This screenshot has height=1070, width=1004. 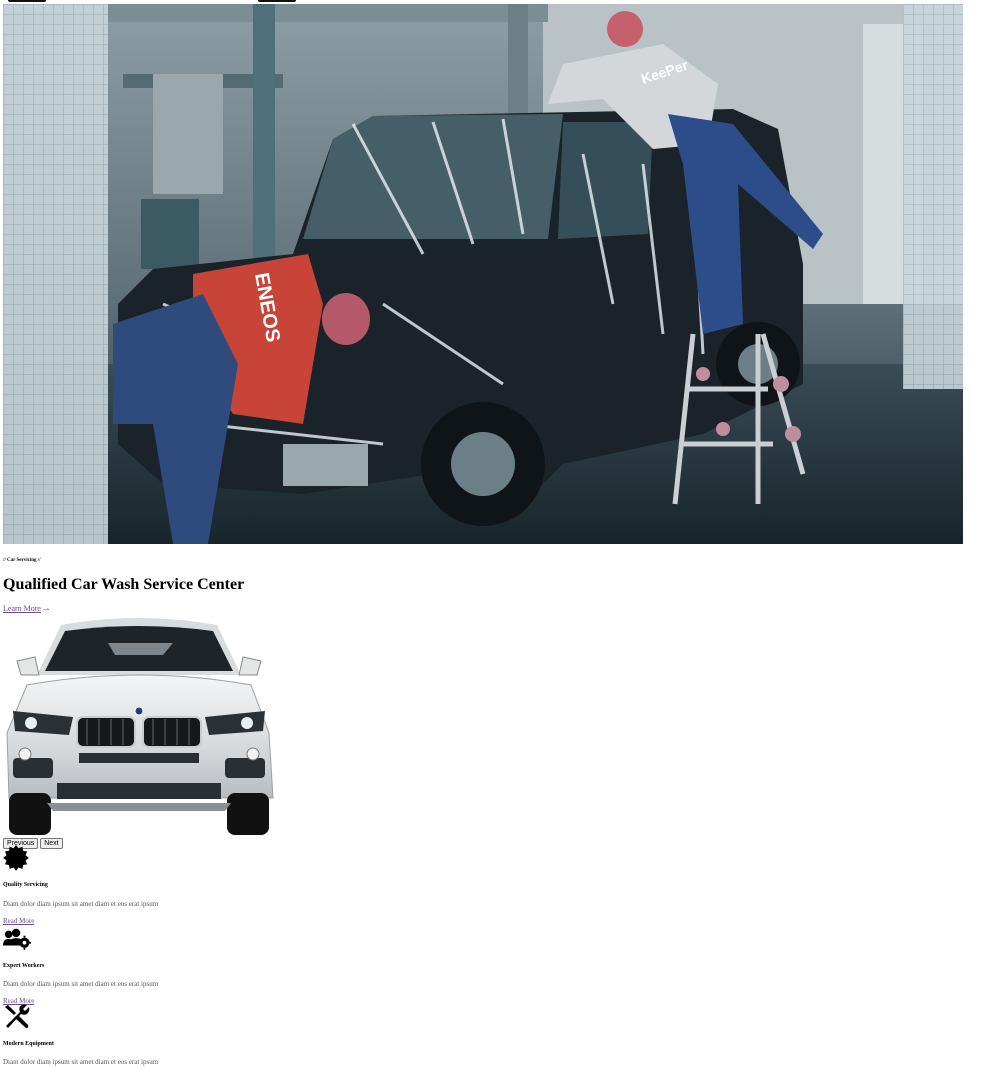 What do you see at coordinates (27, 1) in the screenshot?
I see `top-control-left` at bounding box center [27, 1].